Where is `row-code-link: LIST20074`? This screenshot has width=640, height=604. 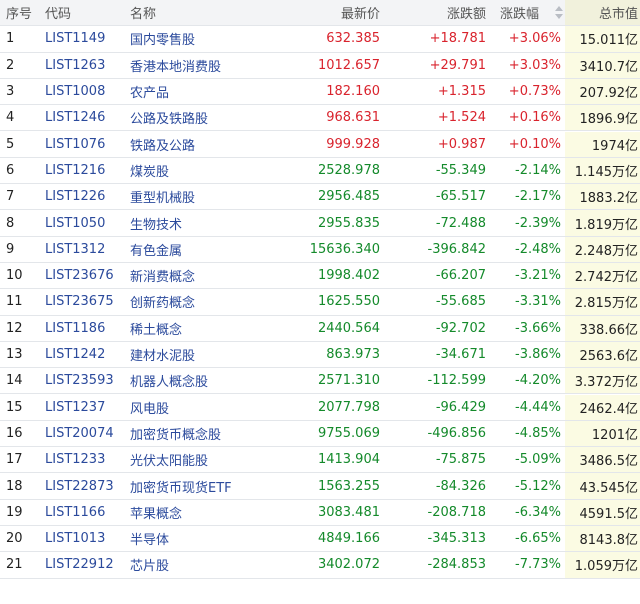 row-code-link: LIST20074 is located at coordinates (82, 433).